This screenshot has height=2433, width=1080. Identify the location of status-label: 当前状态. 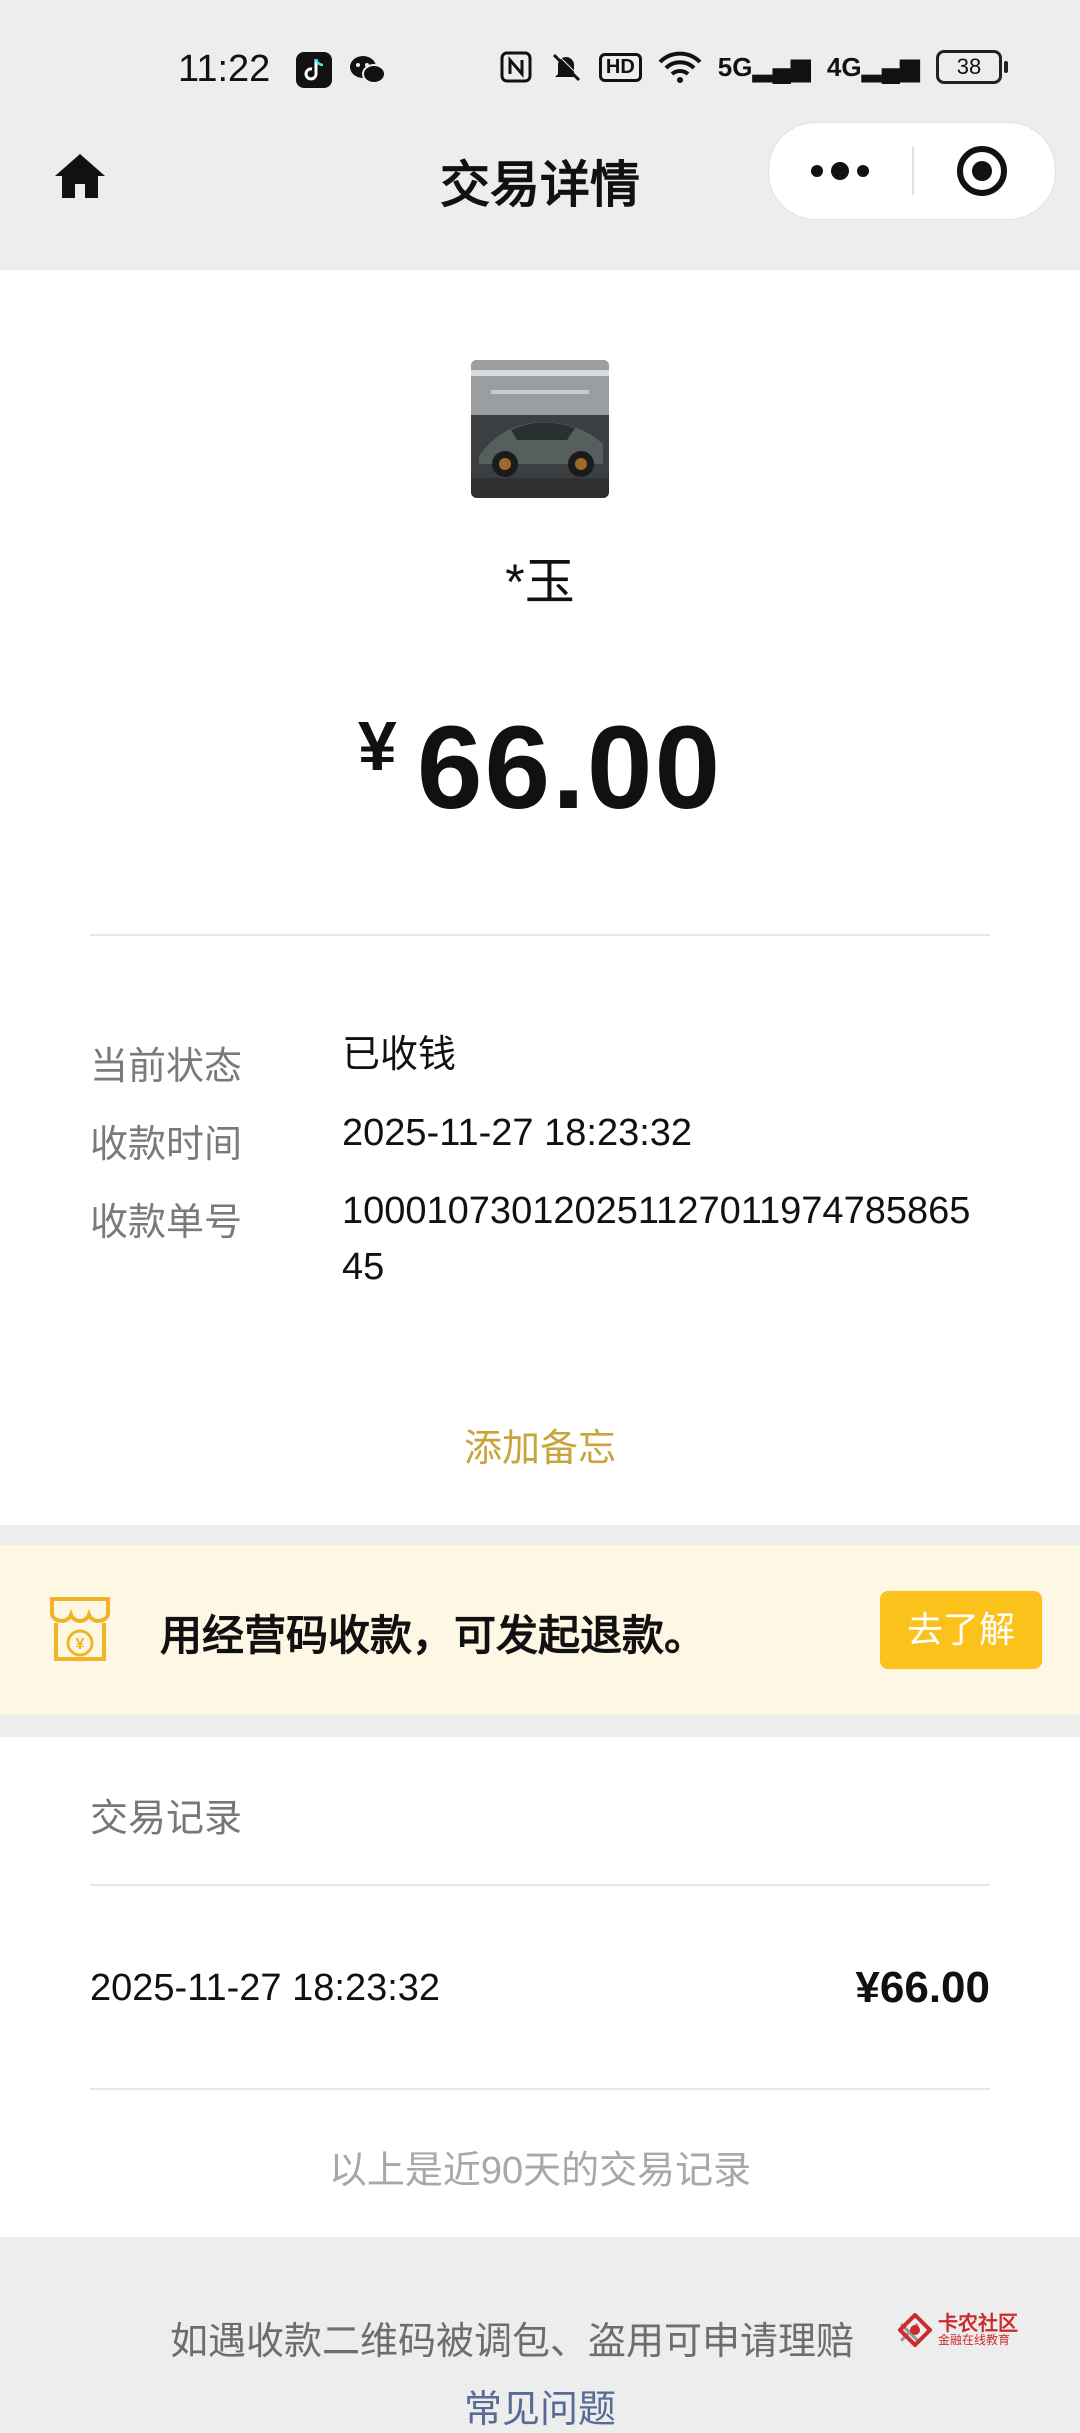
(166, 1067).